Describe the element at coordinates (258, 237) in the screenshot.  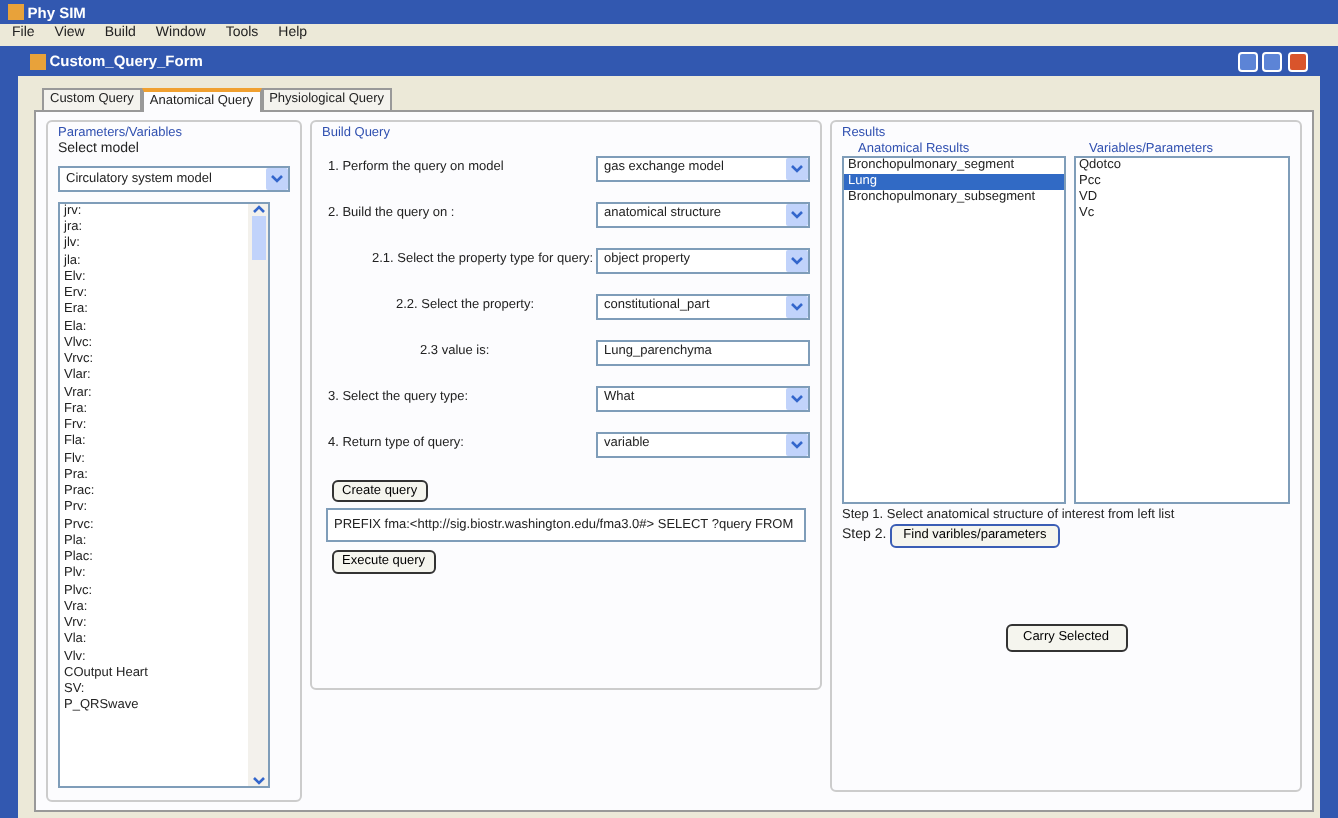
I see `scroll-thumb` at that location.